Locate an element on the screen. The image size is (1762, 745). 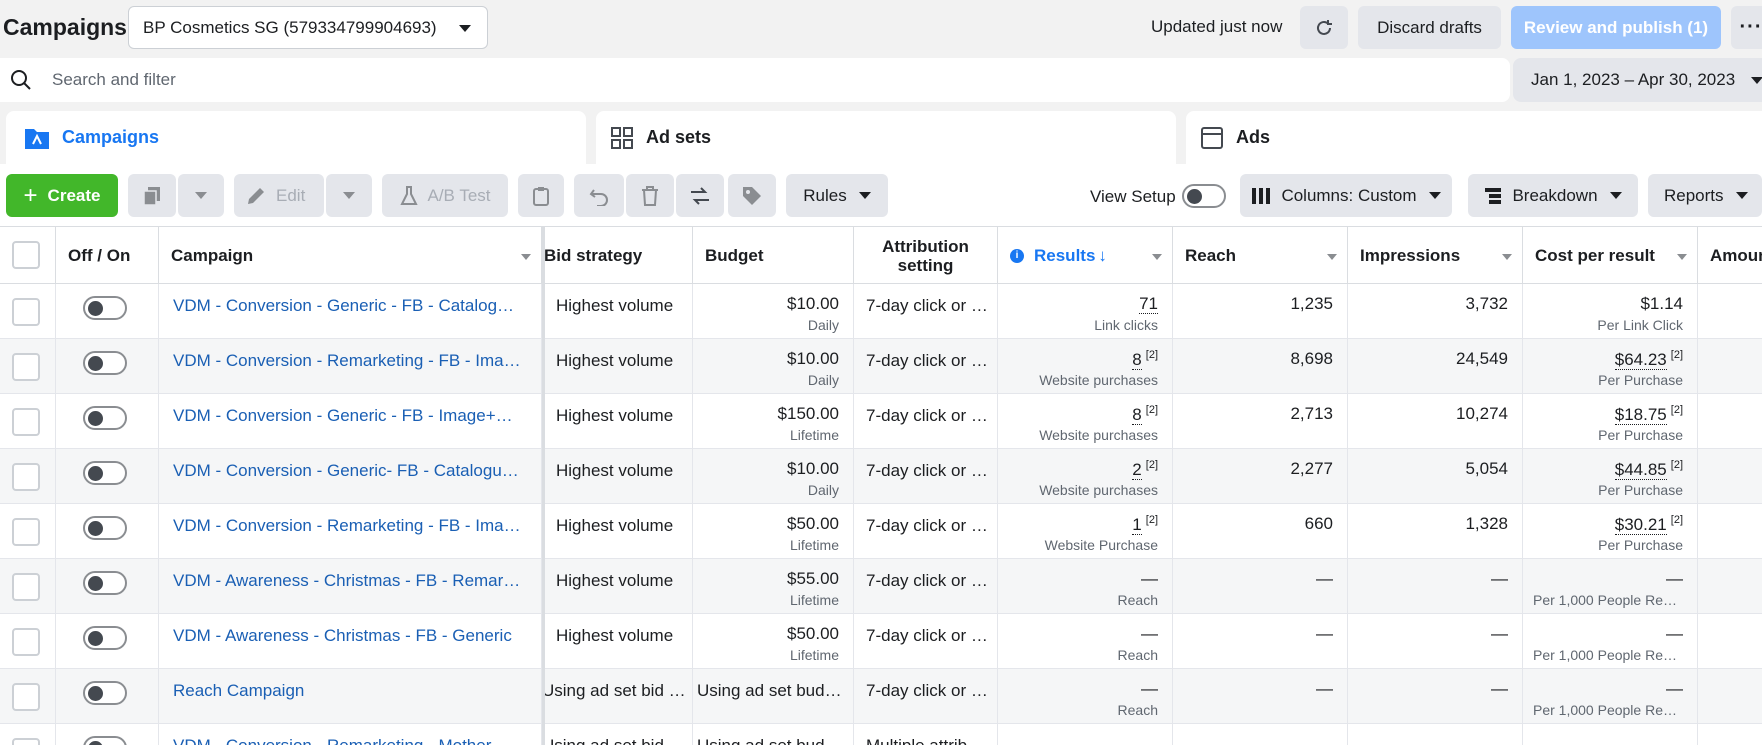
columns-button: Columns: Custom is located at coordinates (1346, 195).